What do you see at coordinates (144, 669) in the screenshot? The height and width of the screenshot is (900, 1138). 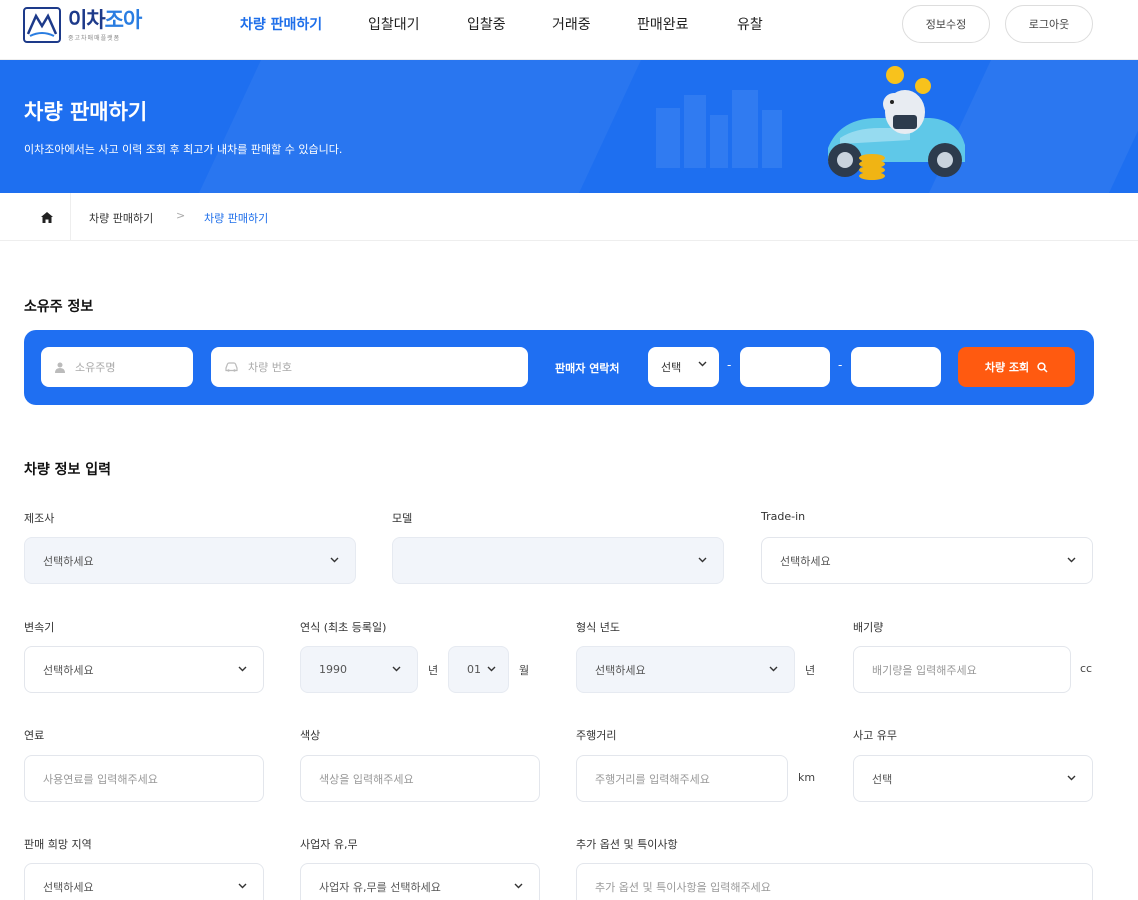 I see `transmission-select: 선택하세요` at bounding box center [144, 669].